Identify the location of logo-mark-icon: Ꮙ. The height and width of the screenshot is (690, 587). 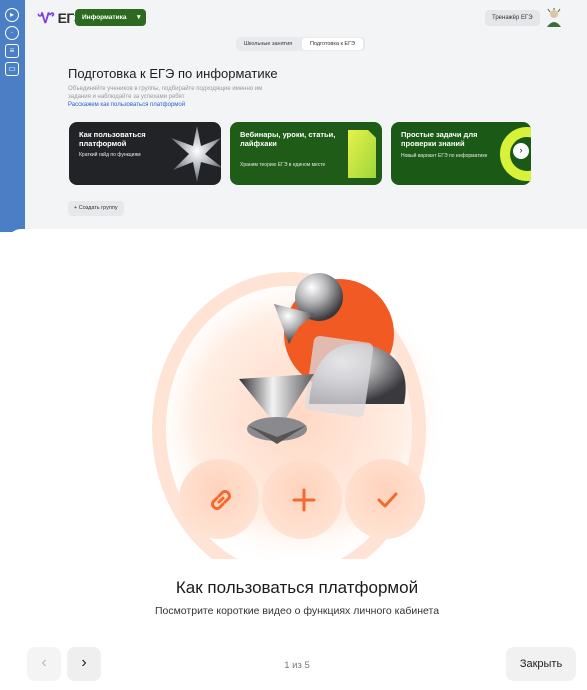
(46, 18).